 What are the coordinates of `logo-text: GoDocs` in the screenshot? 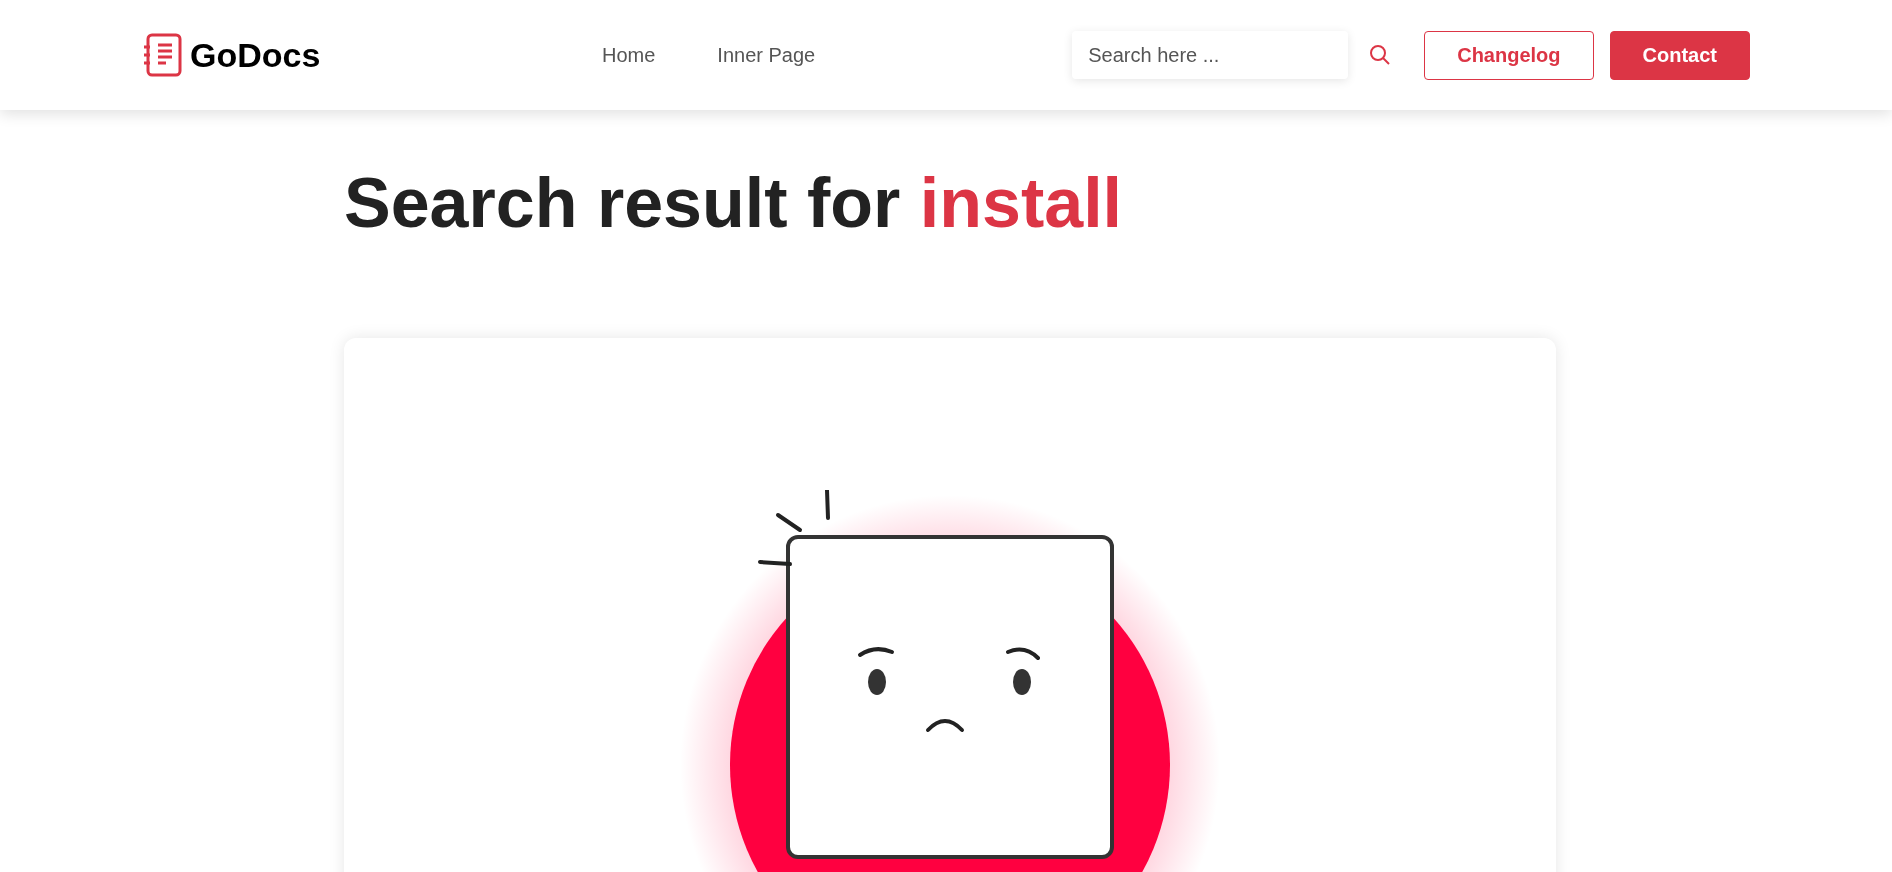 It's located at (255, 55).